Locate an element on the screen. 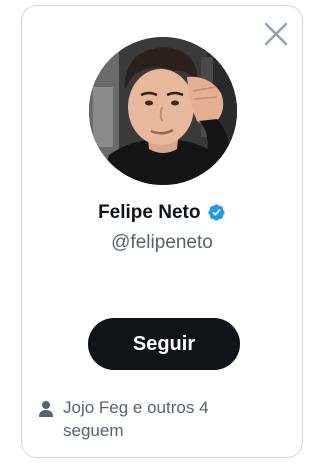  follow-button: Seguir is located at coordinates (164, 344).